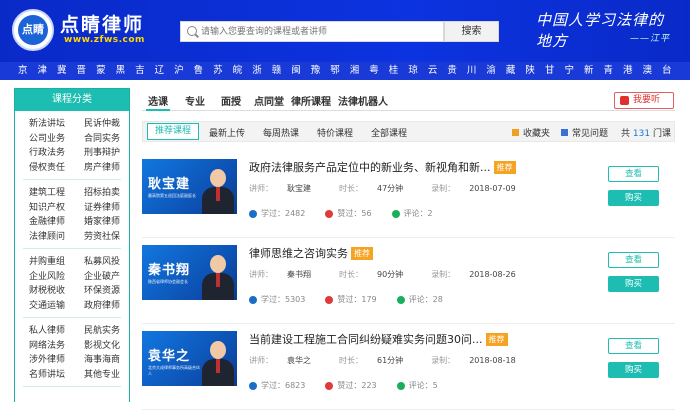 This screenshot has width=690, height=410. What do you see at coordinates (43, 71) in the screenshot?
I see `region-link: 津` at bounding box center [43, 71].